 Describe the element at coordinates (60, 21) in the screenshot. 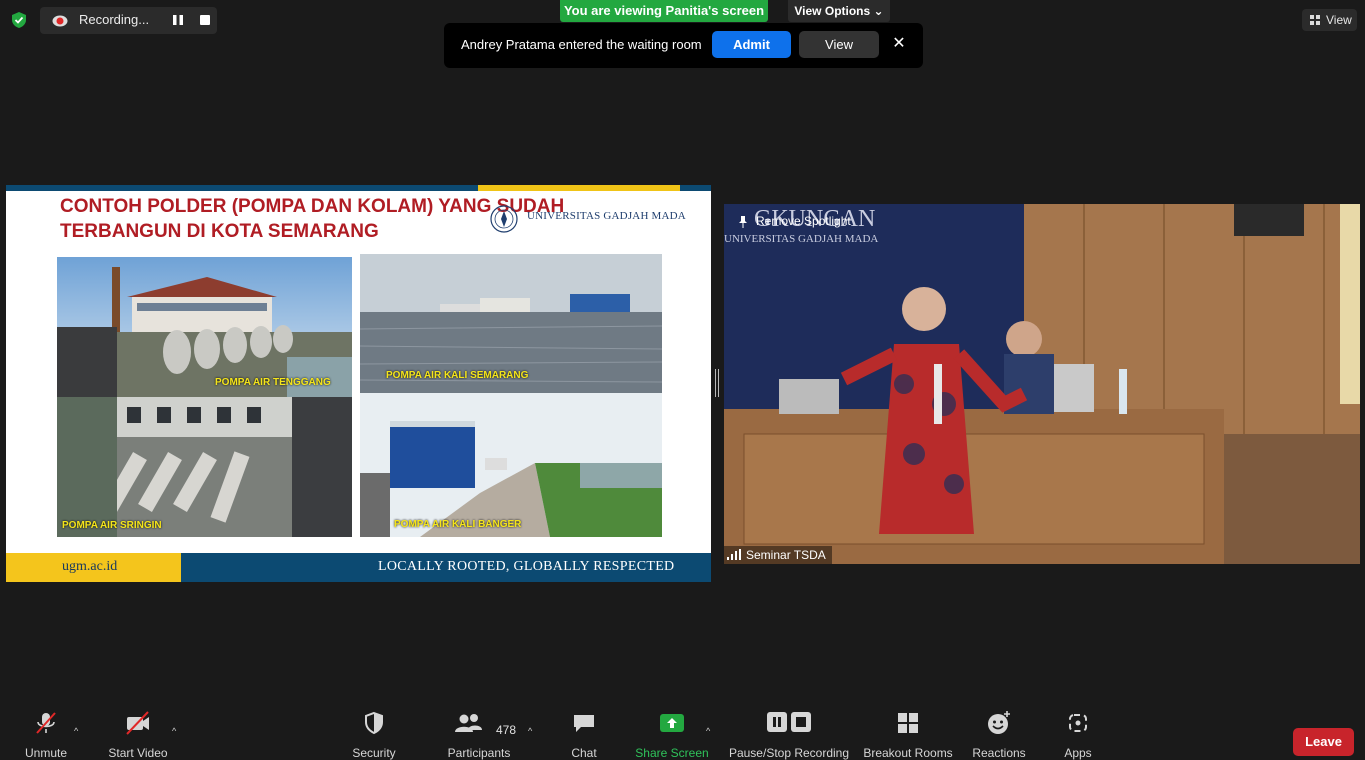

I see `cloud-recording-icon` at that location.